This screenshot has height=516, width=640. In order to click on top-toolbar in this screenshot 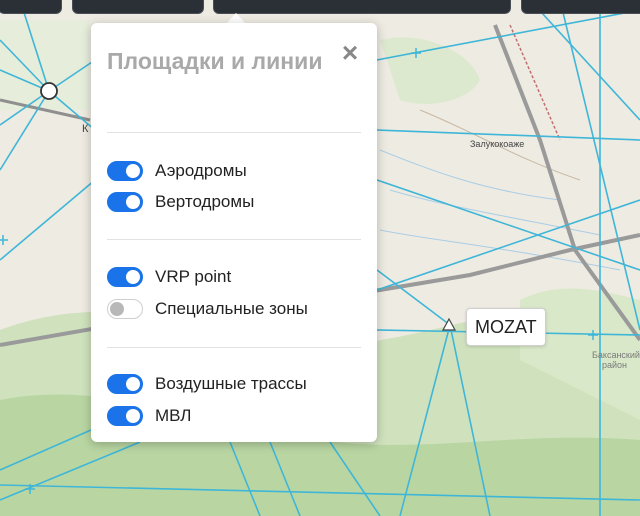, I will do `click(320, 8)`.